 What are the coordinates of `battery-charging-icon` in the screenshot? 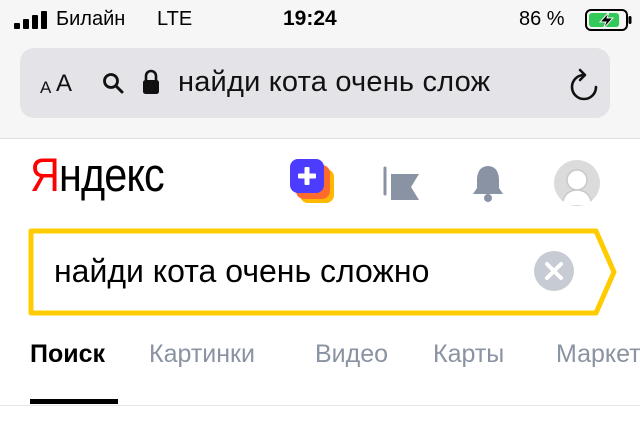 It's located at (608, 20).